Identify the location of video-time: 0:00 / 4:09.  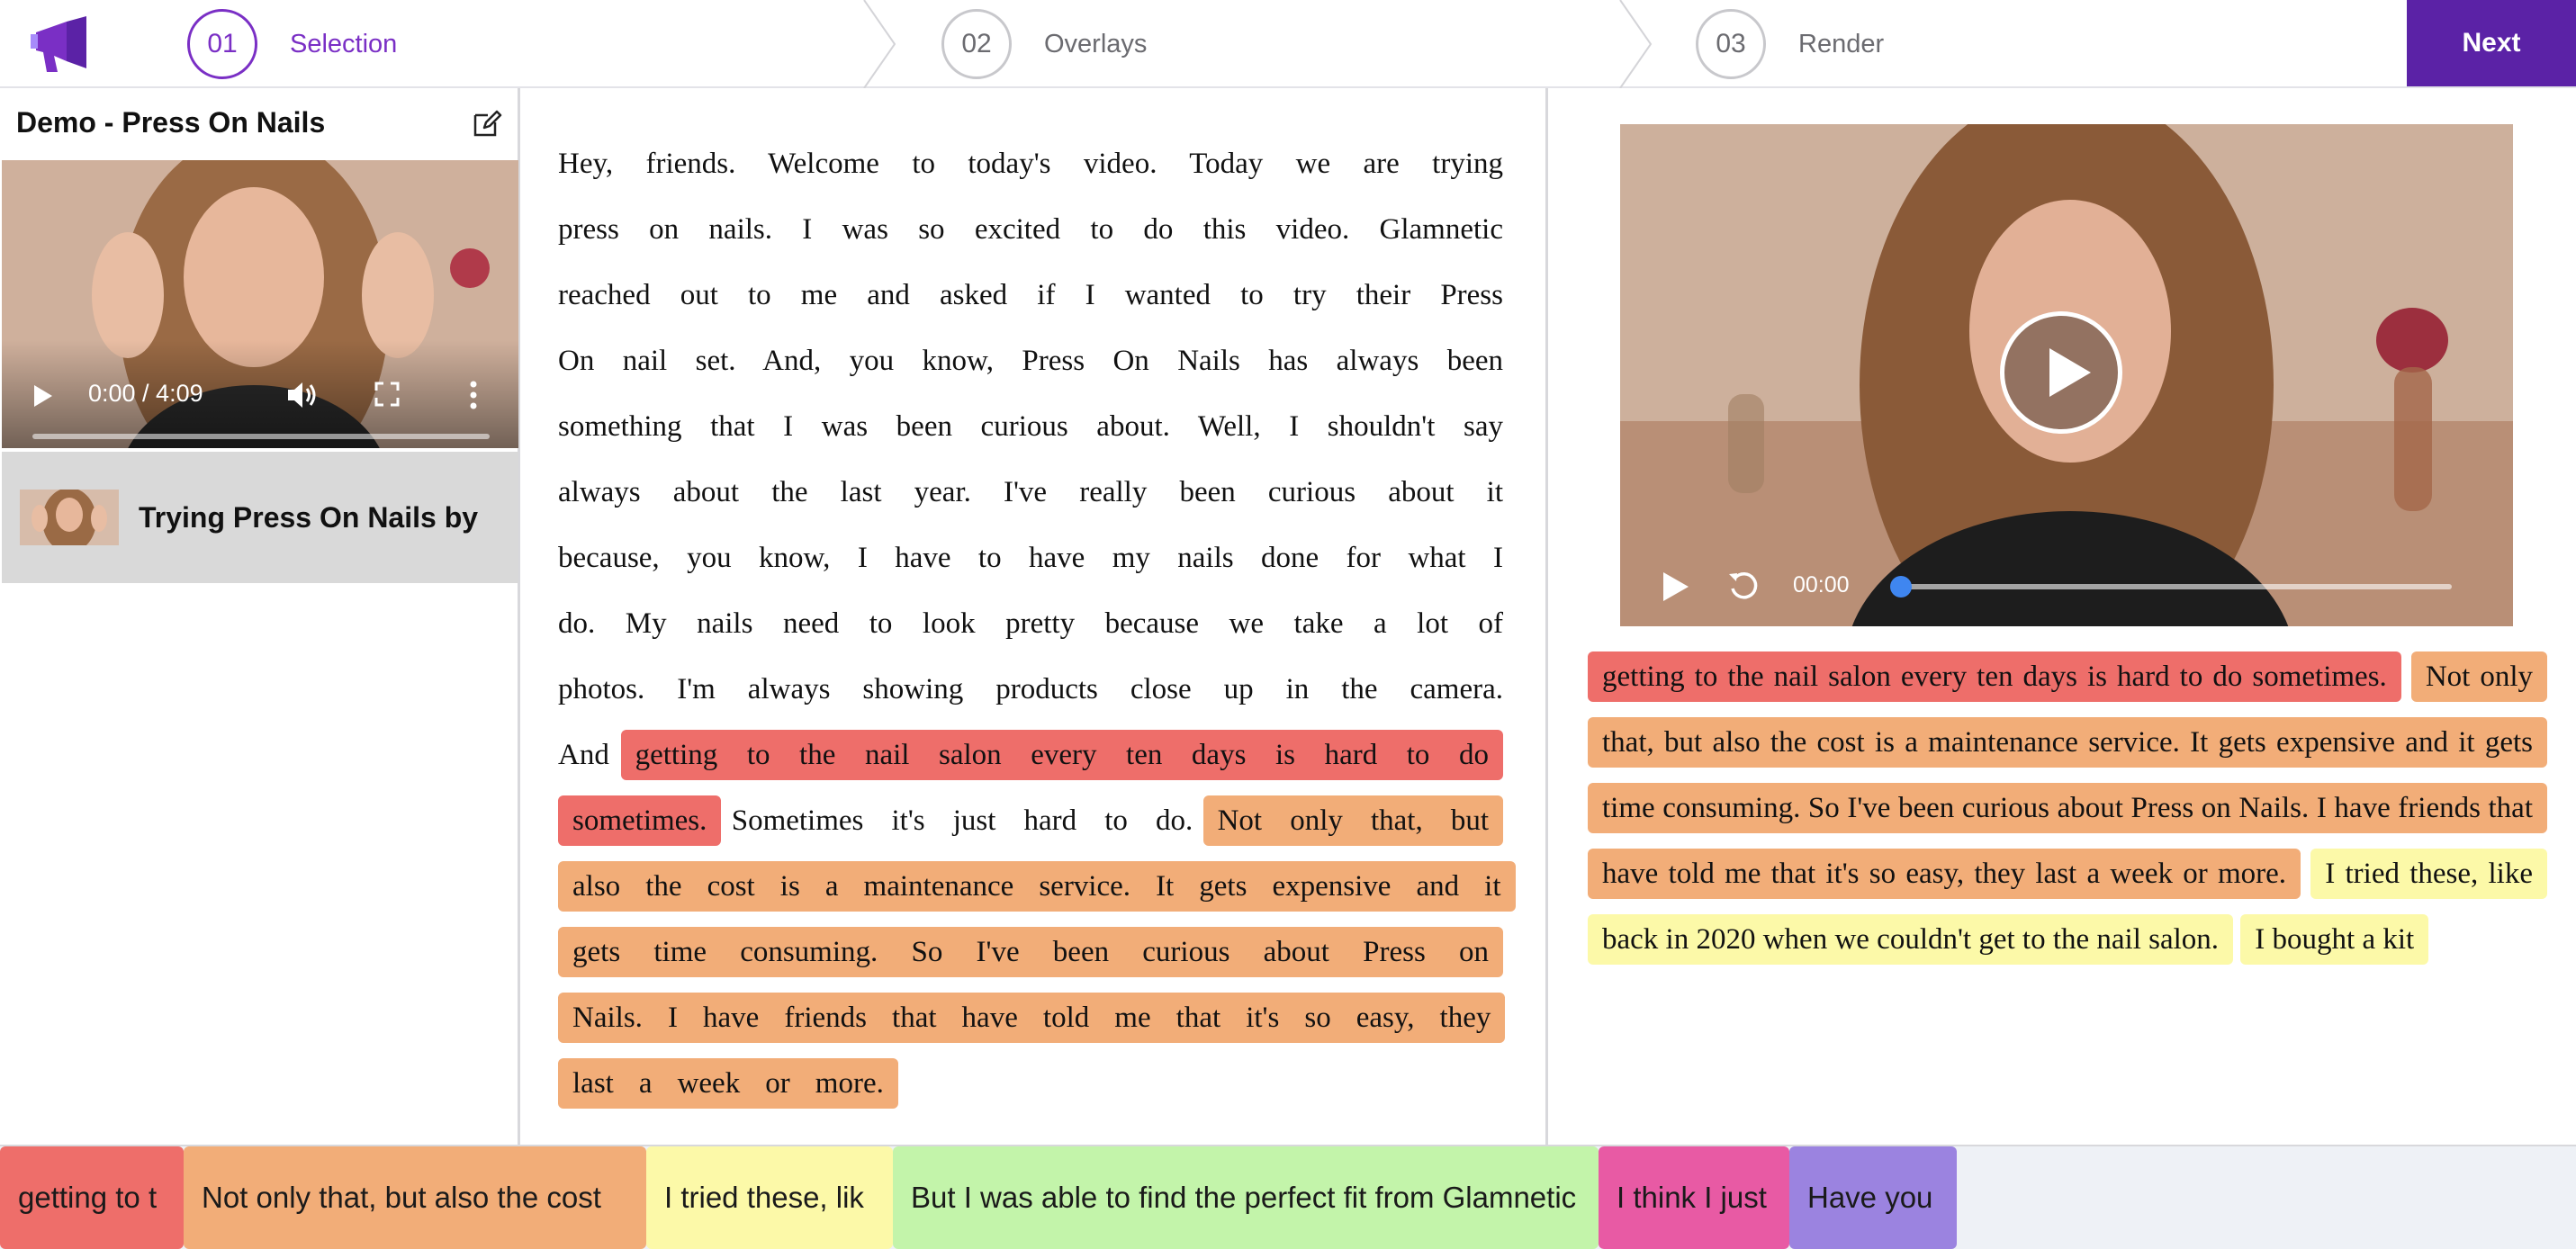
(145, 393).